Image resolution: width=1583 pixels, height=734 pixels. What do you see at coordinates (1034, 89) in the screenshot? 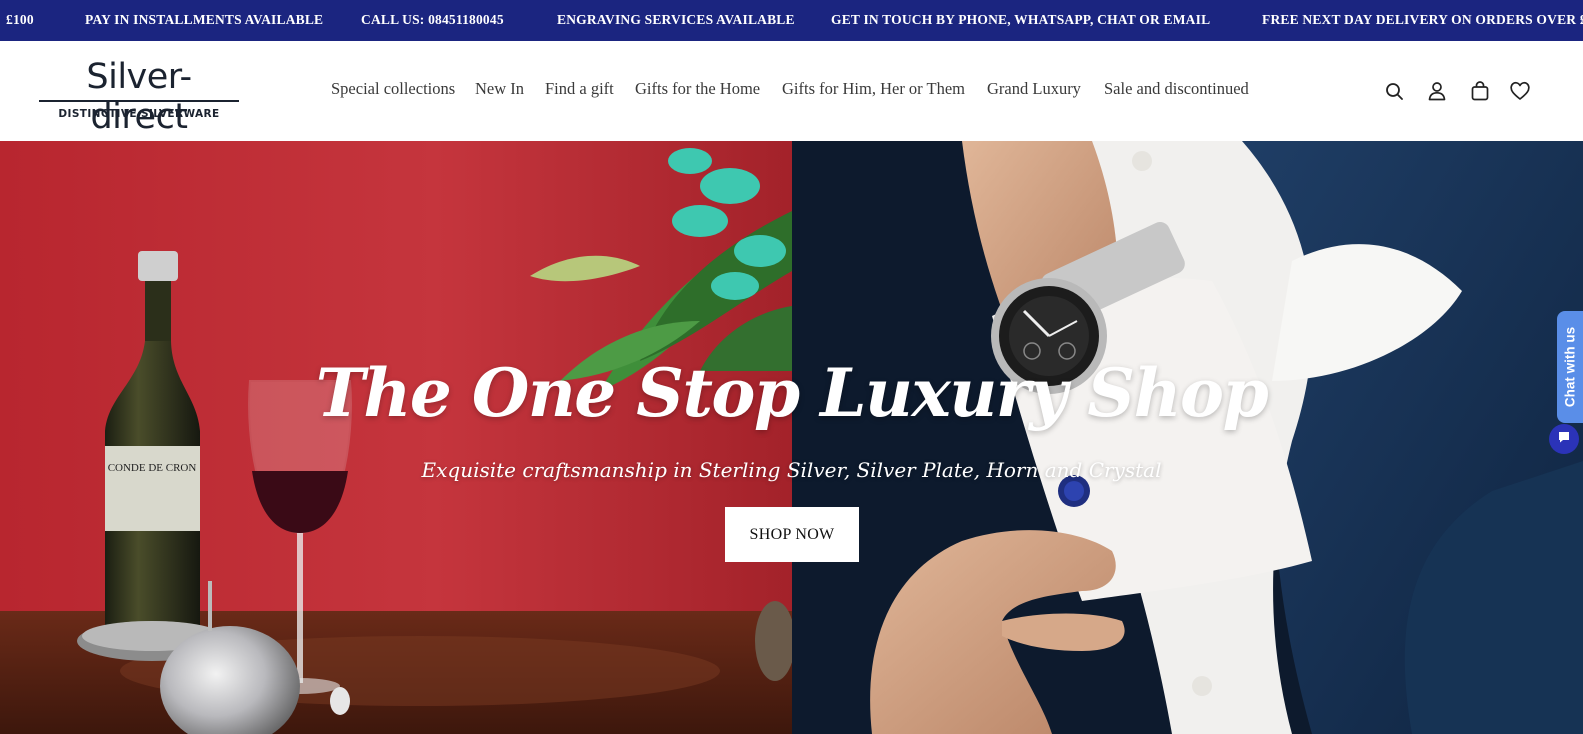
I see `nav-grand-luxury: Grand Luxury` at bounding box center [1034, 89].